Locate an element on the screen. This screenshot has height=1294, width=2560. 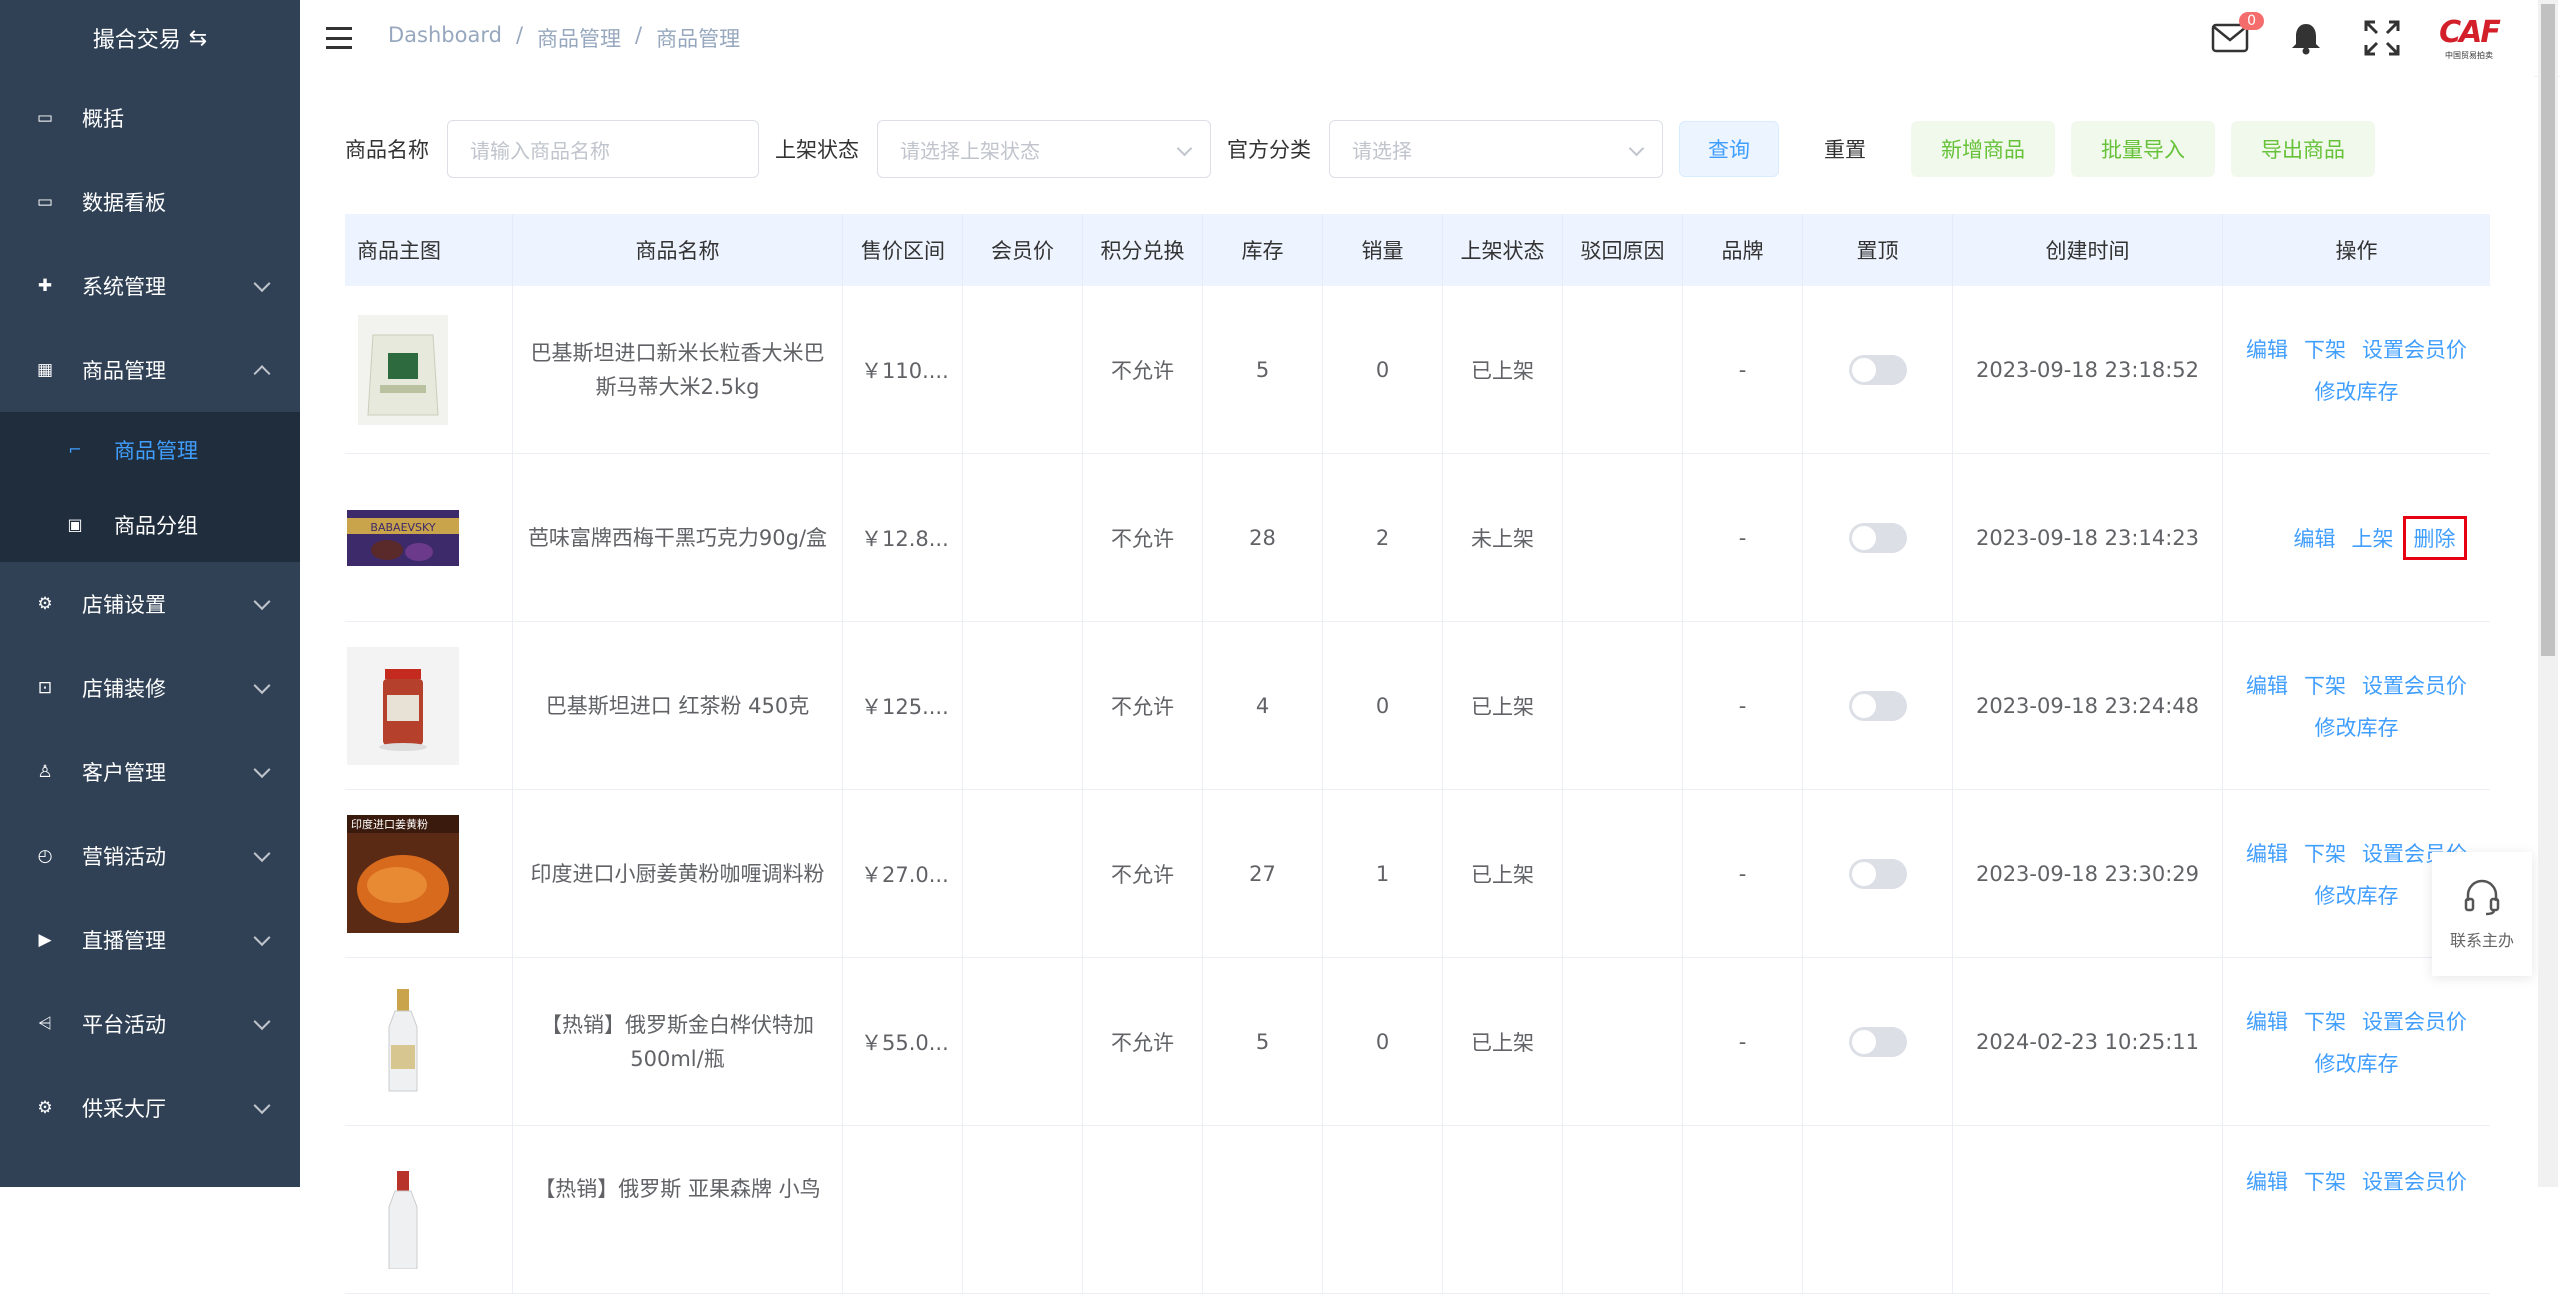
crop-icon: ⌐ is located at coordinates (75, 449).